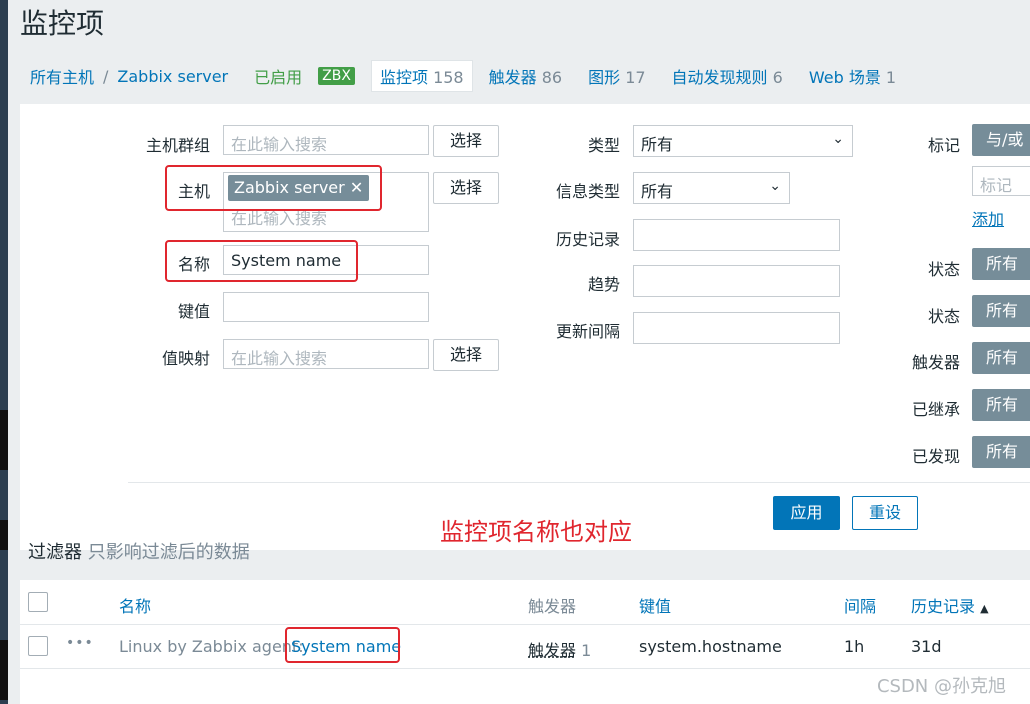 This screenshot has width=1030, height=704. I want to click on state-label: 状态, so click(943, 269).